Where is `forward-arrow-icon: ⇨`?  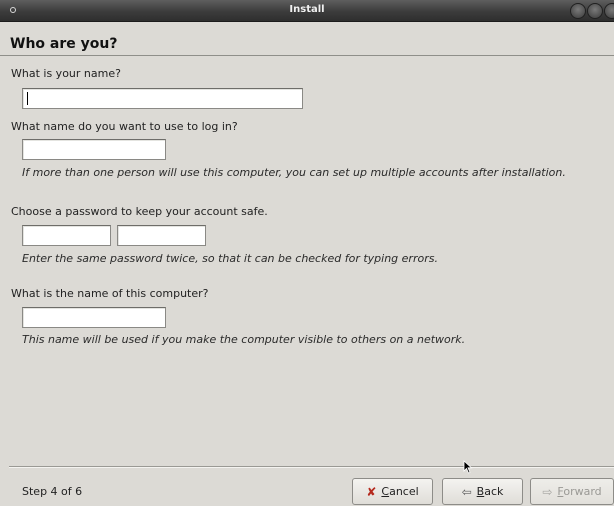
forward-arrow-icon: ⇨ is located at coordinates (547, 491).